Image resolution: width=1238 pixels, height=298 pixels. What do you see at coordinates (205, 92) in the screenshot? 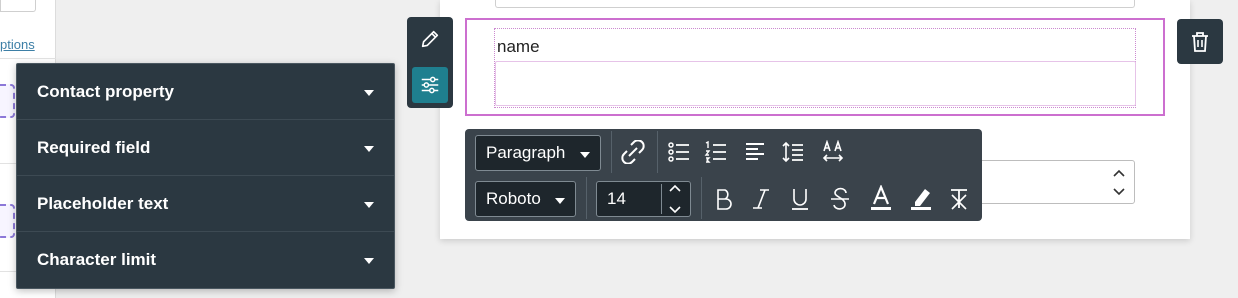
I see `accordion-contact-property: Contact property` at bounding box center [205, 92].